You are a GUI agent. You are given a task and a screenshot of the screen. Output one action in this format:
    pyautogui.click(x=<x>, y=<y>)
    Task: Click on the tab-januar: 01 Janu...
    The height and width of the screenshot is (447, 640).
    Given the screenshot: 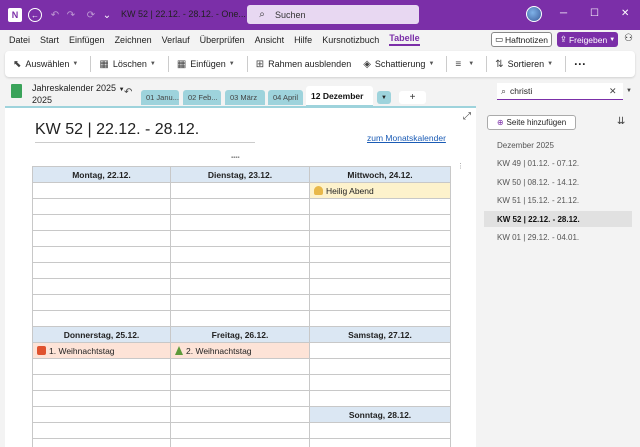 What is the action you would take?
    pyautogui.click(x=160, y=97)
    